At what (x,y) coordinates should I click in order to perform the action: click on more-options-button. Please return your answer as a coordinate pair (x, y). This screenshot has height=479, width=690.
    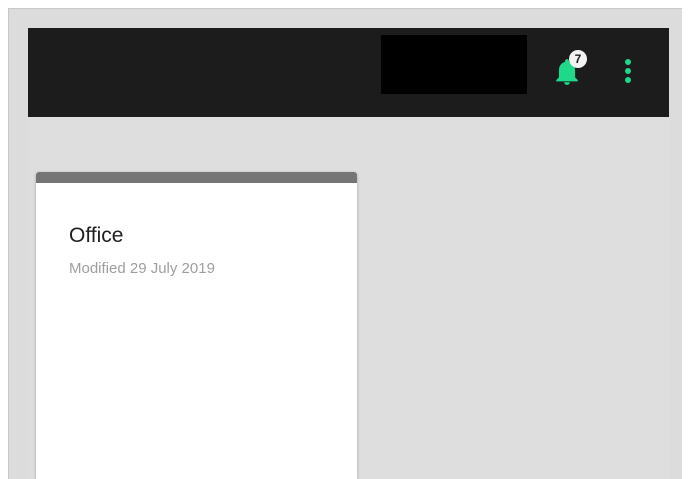
    Looking at the image, I should click on (628, 71).